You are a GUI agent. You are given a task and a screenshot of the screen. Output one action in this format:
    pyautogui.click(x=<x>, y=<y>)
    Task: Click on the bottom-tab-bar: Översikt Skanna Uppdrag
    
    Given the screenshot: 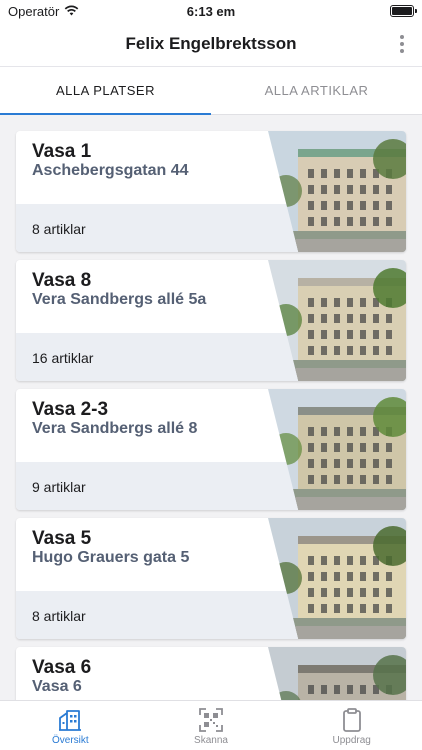 What is the action you would take?
    pyautogui.click(x=211, y=725)
    